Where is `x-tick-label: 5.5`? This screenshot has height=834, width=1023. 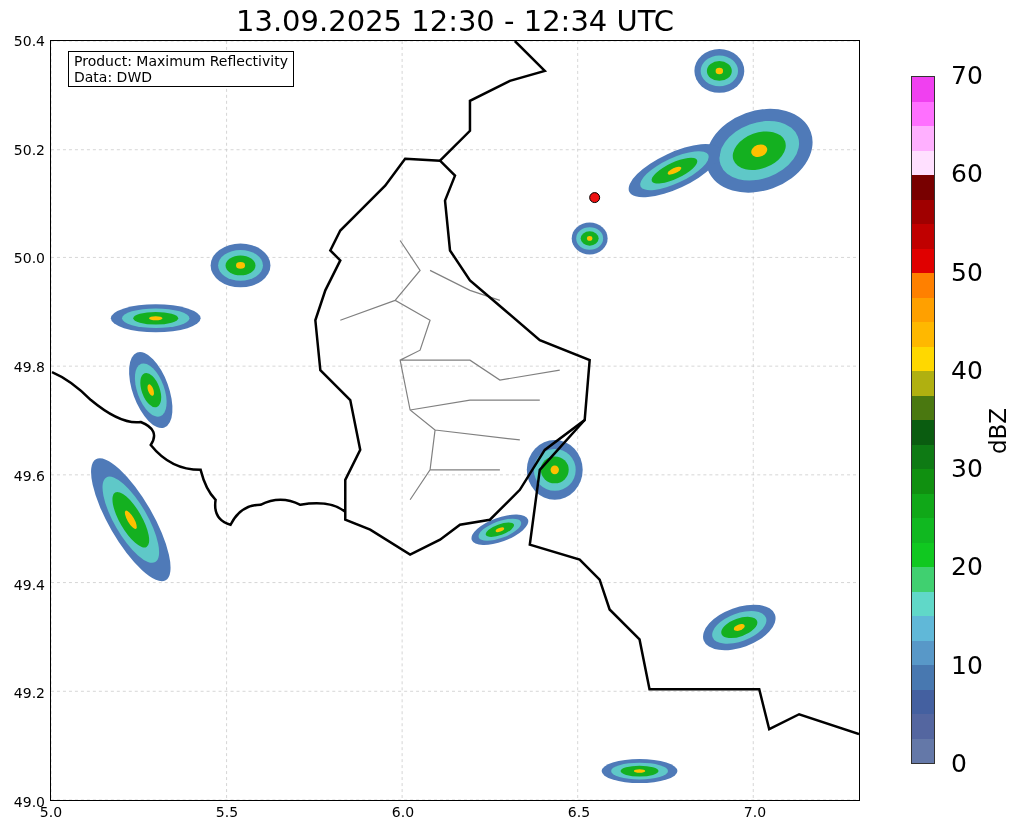 x-tick-label: 5.5 is located at coordinates (227, 812).